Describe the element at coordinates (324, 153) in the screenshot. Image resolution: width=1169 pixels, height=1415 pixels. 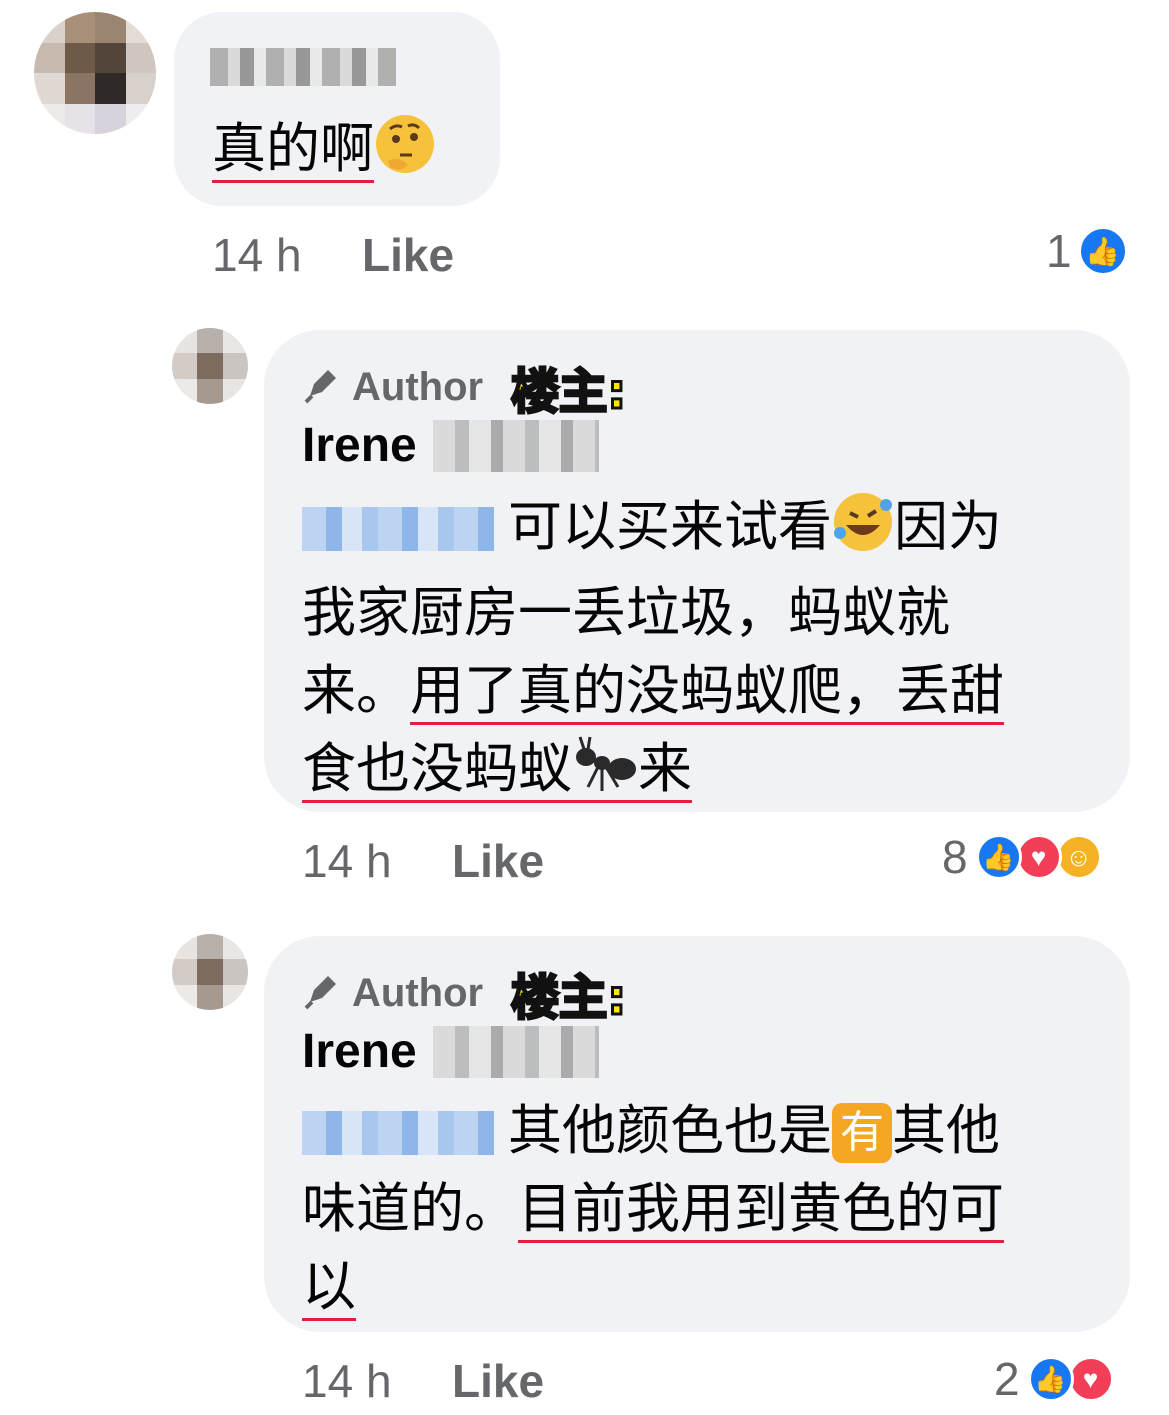
I see `comment-text: 真的啊` at that location.